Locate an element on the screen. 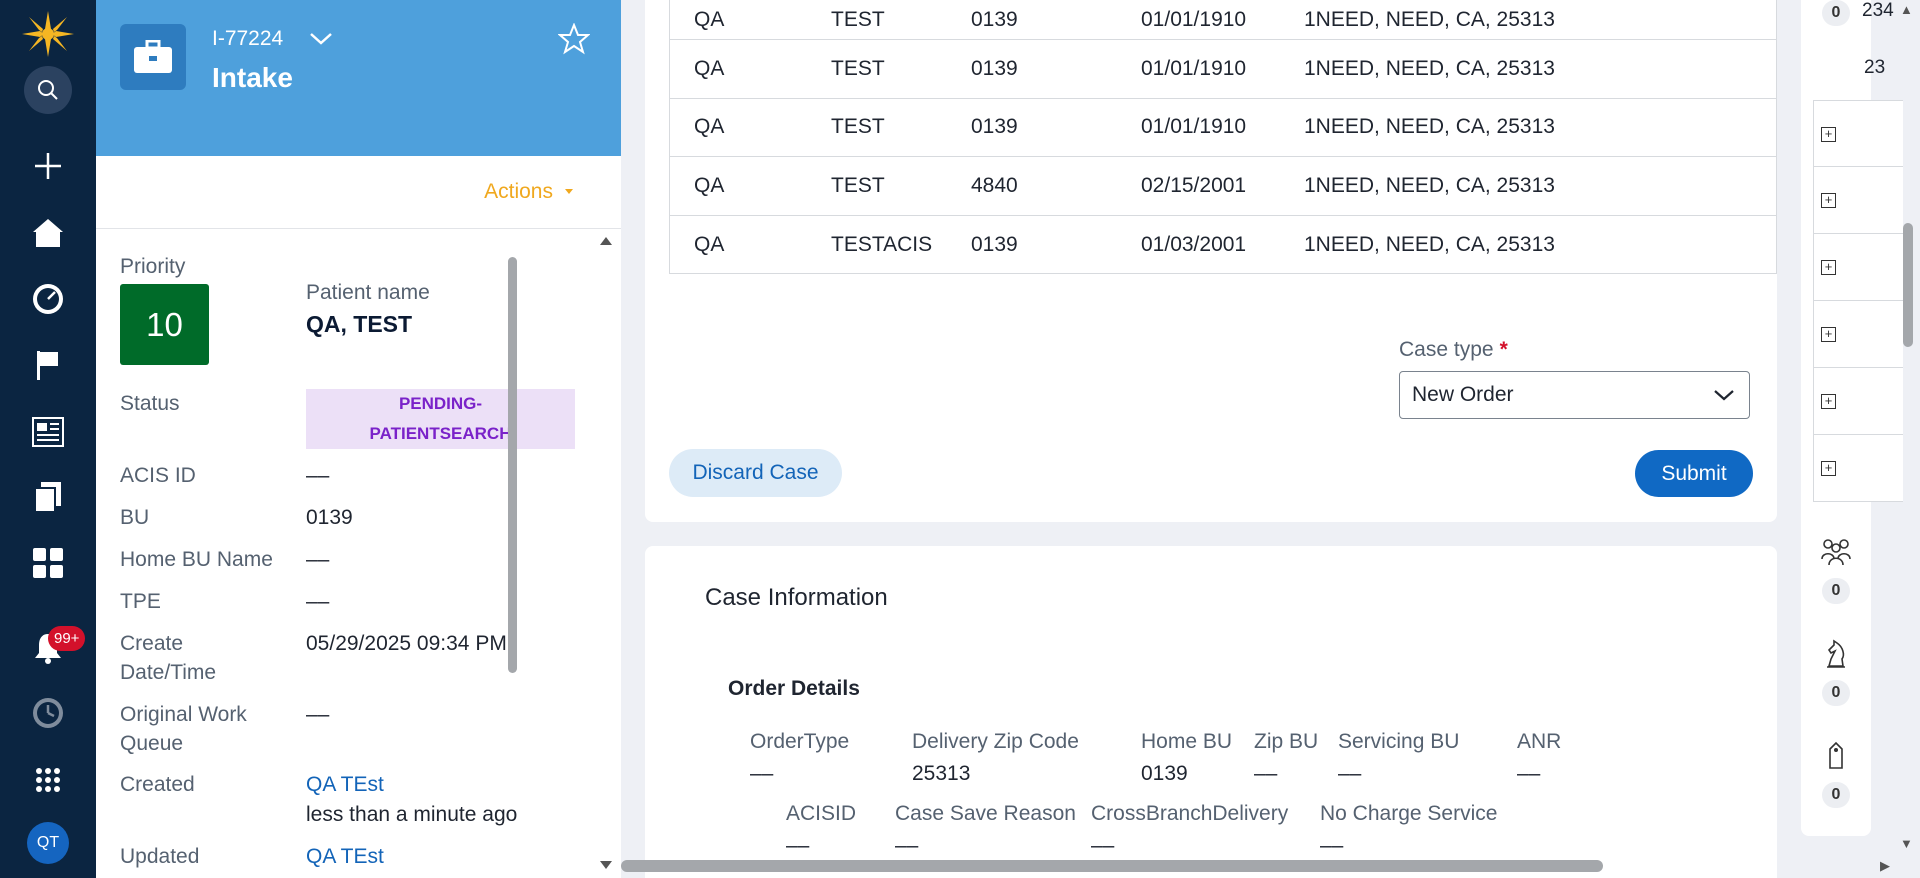 This screenshot has height=878, width=1920. avatar: QT is located at coordinates (48, 843).